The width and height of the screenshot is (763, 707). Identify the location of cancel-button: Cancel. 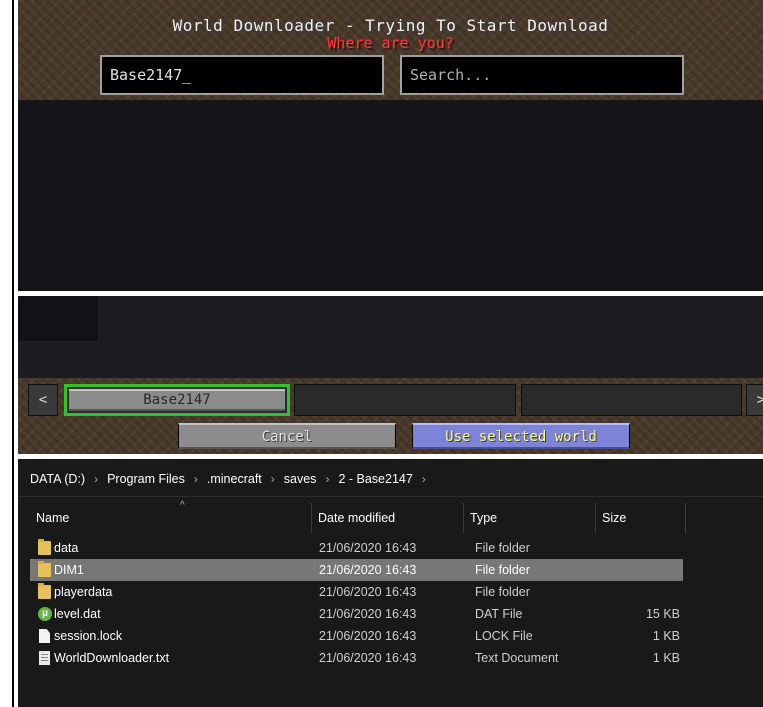
(287, 436).